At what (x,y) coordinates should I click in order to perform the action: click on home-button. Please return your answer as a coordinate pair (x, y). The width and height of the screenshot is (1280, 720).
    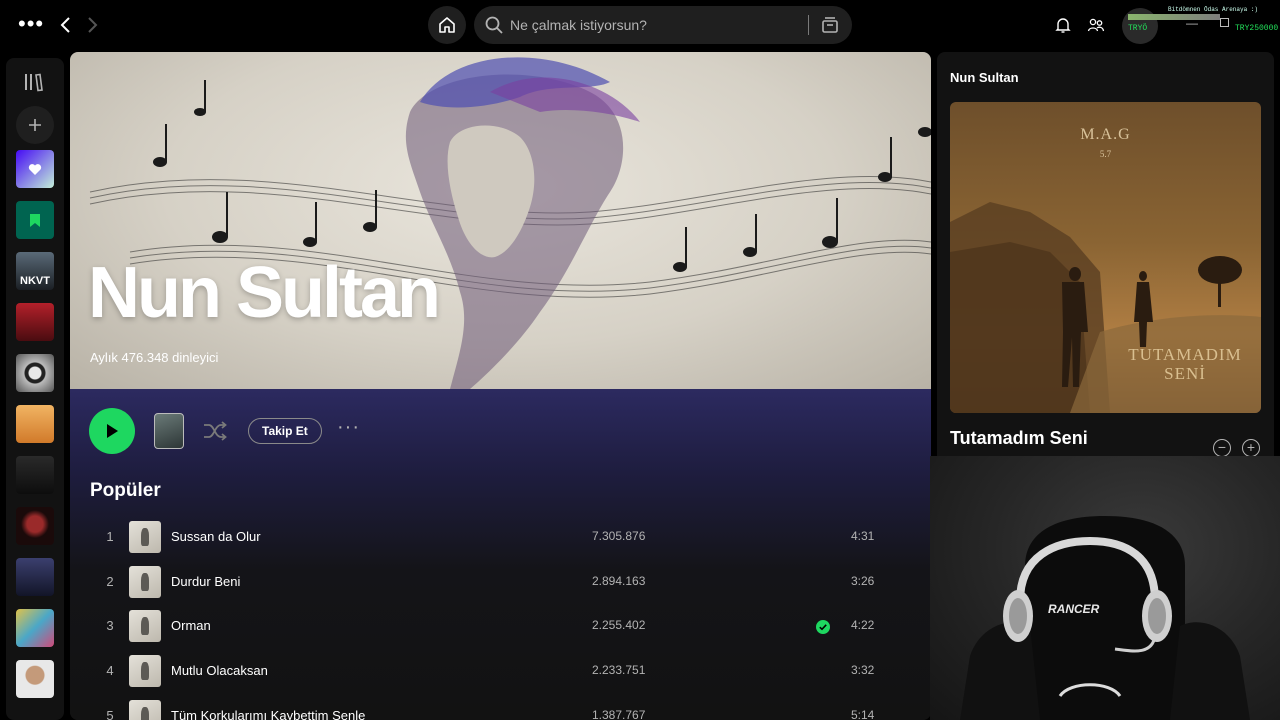
    Looking at the image, I should click on (447, 25).